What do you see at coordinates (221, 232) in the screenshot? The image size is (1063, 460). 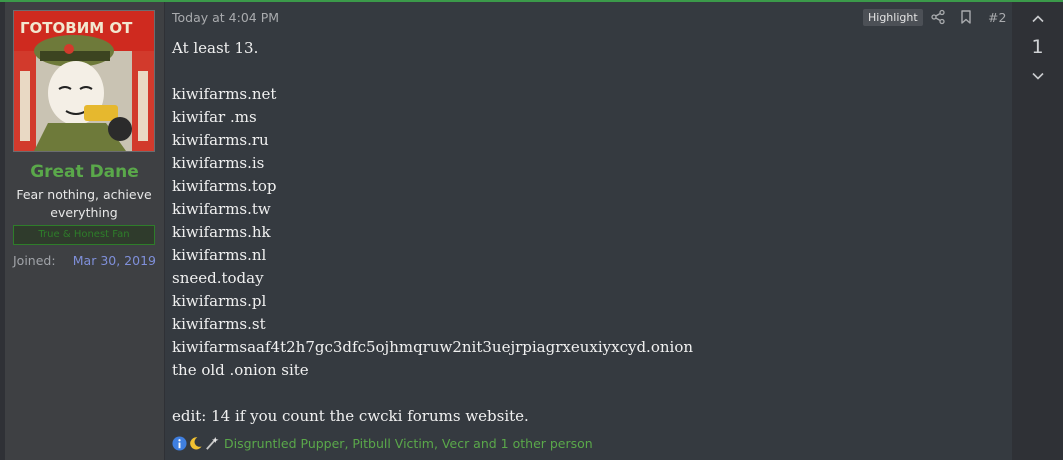 I see `post-line: kiwifarms.hk` at bounding box center [221, 232].